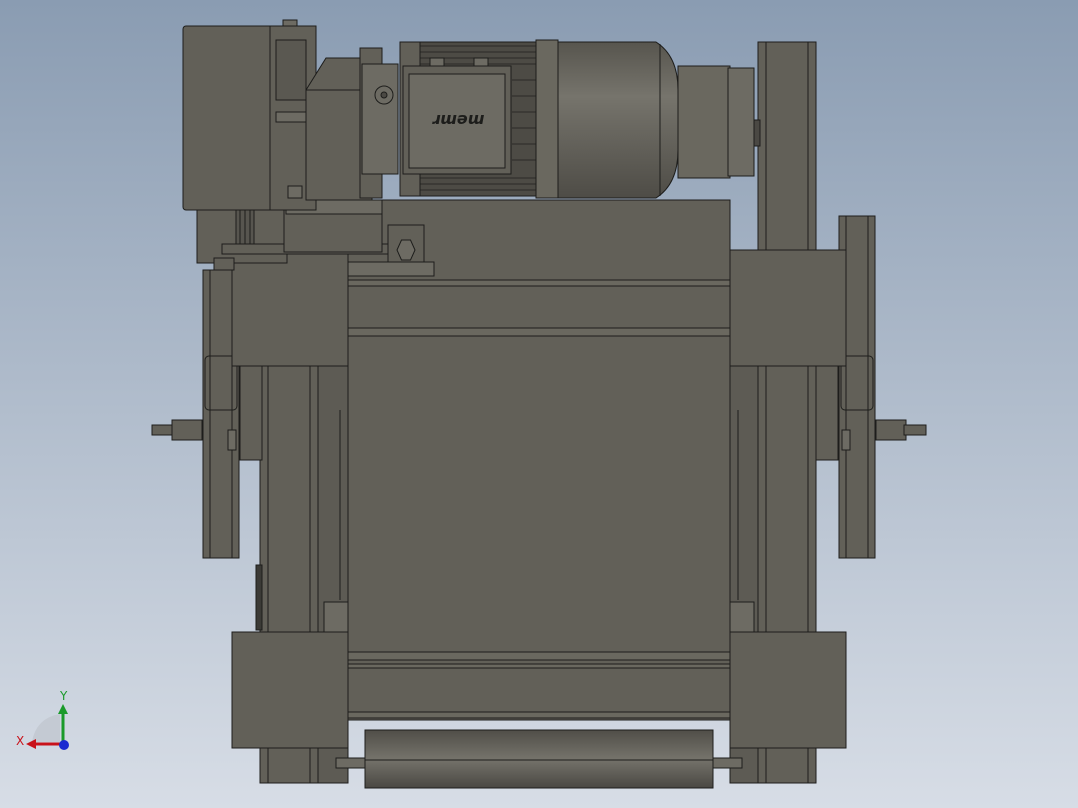 This screenshot has height=808, width=1078. What do you see at coordinates (187, 430) in the screenshot?
I see `left-axle-collar` at bounding box center [187, 430].